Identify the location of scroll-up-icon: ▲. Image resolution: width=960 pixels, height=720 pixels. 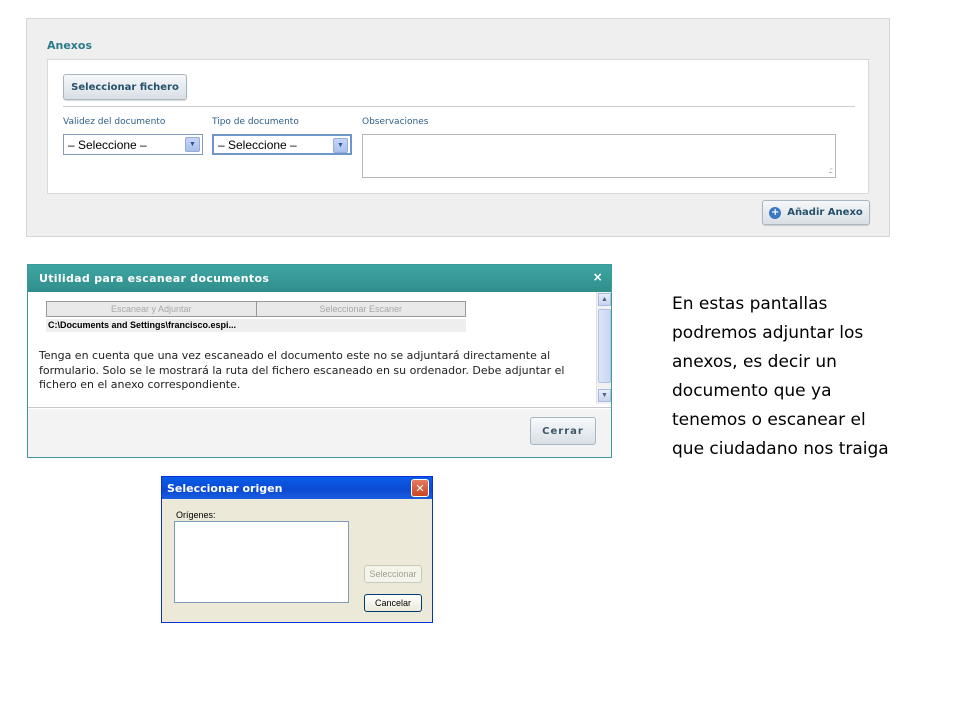
(604, 299).